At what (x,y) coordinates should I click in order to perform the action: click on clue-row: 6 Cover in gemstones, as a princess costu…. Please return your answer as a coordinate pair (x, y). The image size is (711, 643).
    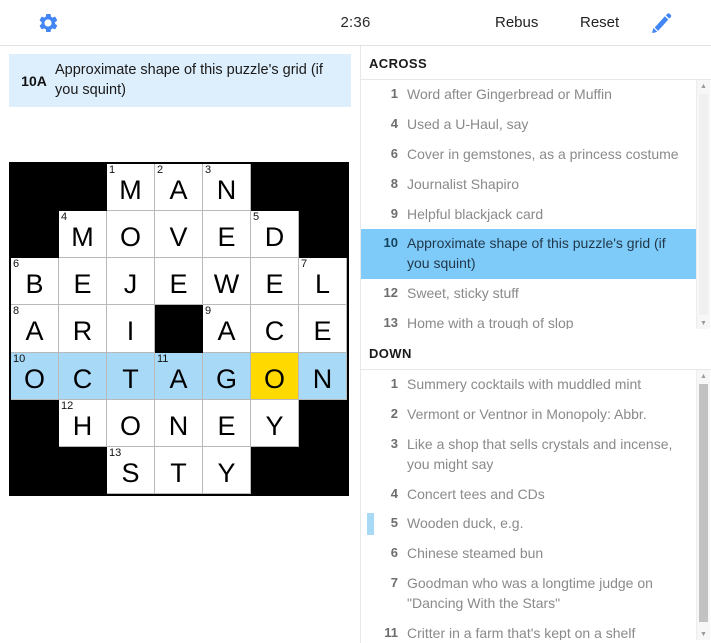
    Looking at the image, I should click on (529, 155).